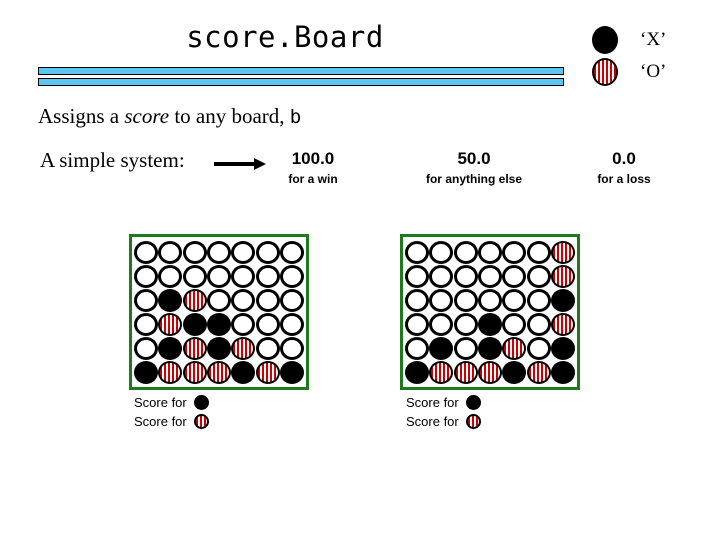 The height and width of the screenshot is (540, 720). I want to click on black-disc-icon, so click(201, 402).